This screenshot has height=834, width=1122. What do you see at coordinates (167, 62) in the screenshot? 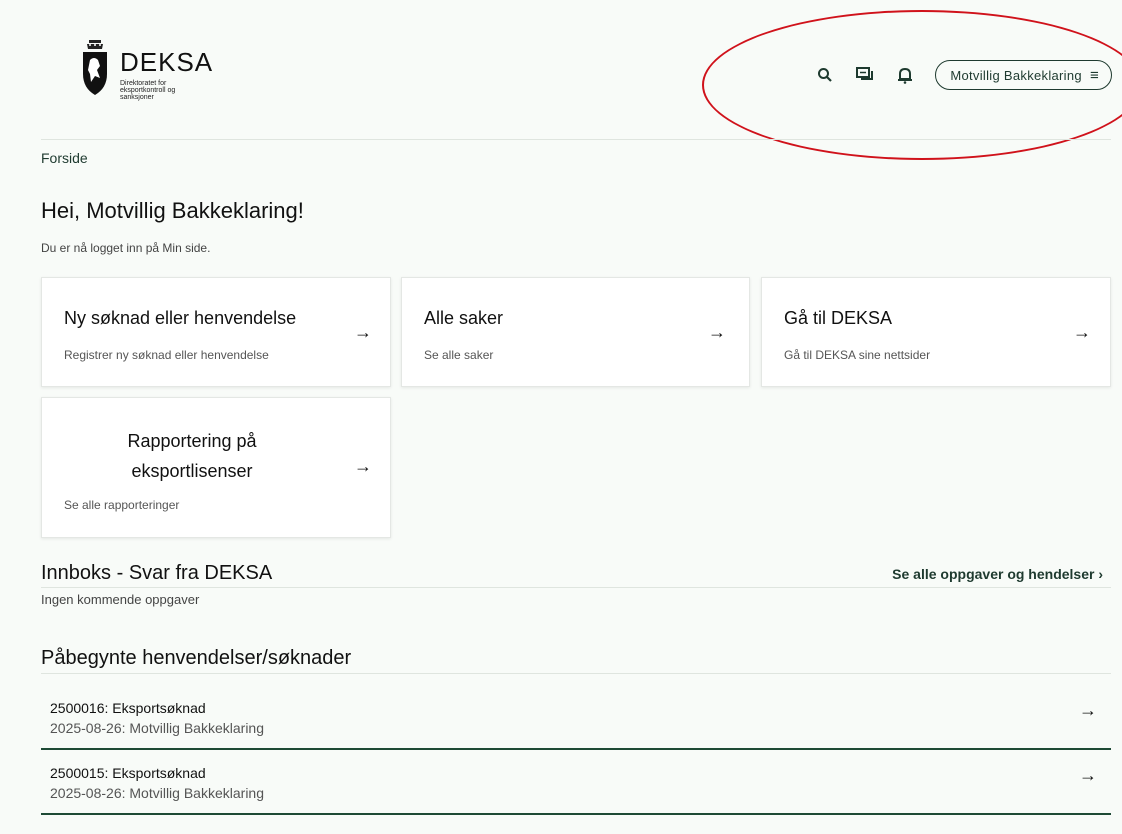
I see `logo-name: DEKSA` at bounding box center [167, 62].